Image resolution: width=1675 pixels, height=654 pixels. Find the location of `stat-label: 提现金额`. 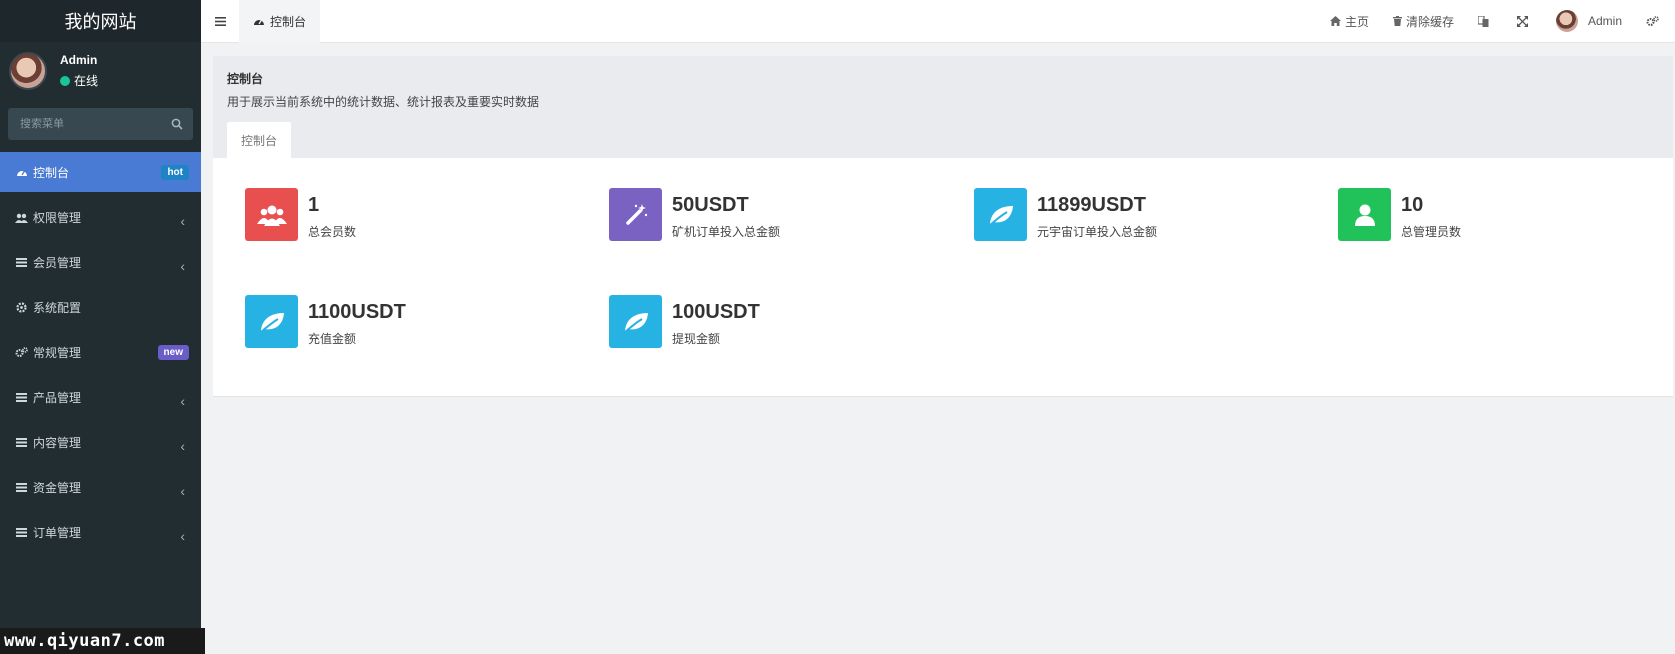

stat-label: 提现金额 is located at coordinates (696, 339).